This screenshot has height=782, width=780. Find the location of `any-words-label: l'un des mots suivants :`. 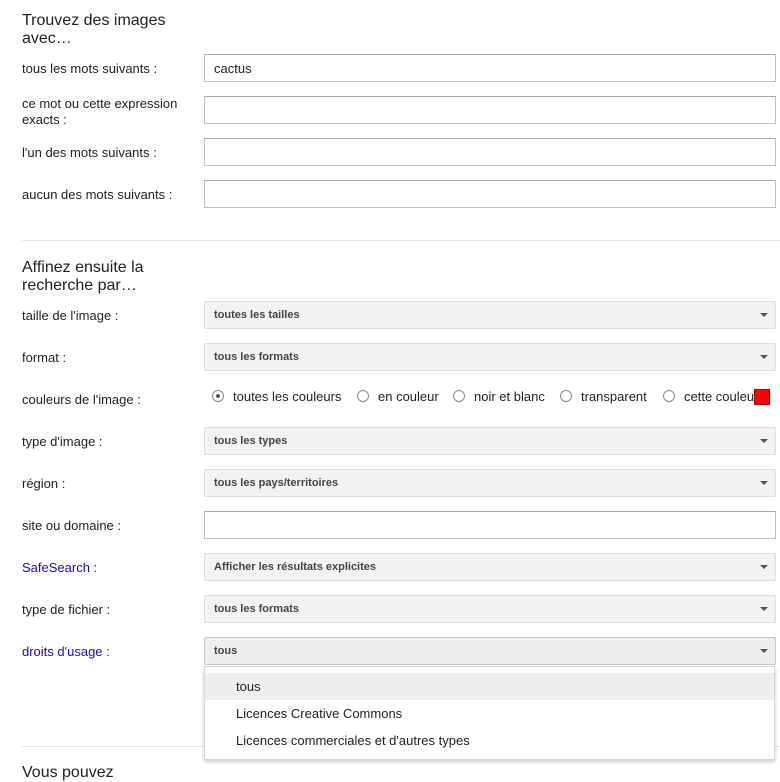

any-words-label: l'un des mots suivants : is located at coordinates (89, 152).